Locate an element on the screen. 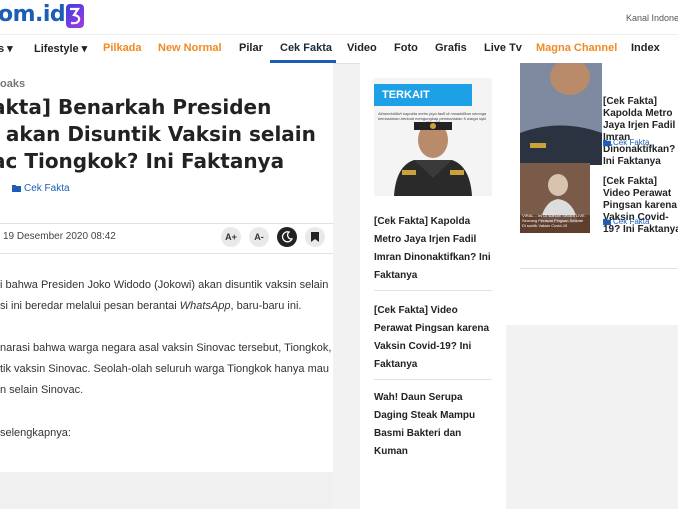  moon-icon is located at coordinates (287, 237).